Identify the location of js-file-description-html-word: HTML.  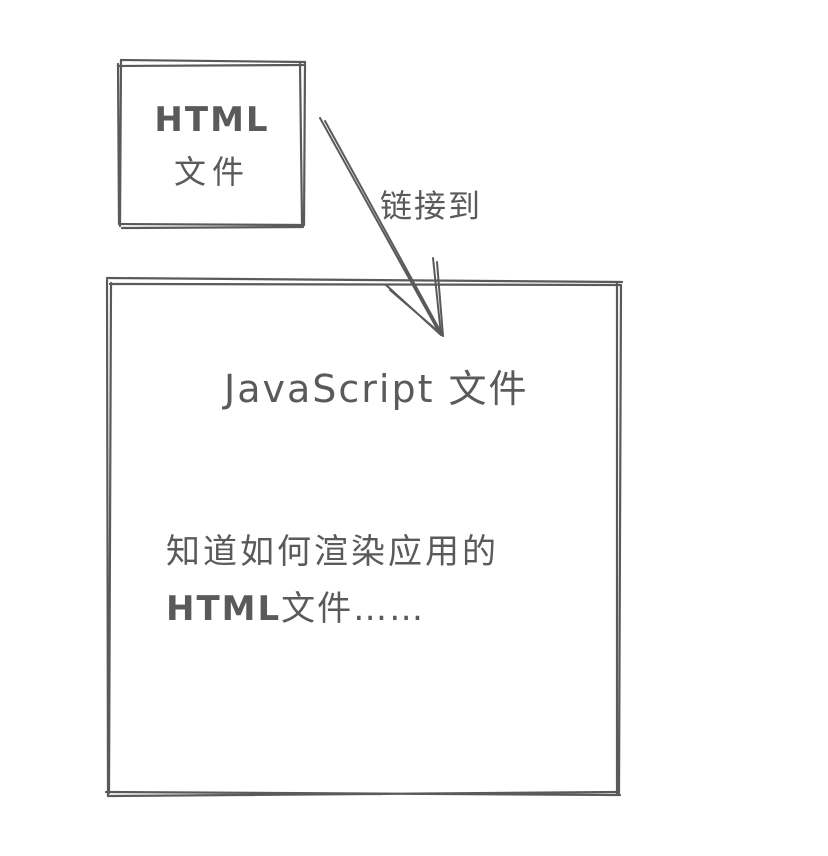
(224, 609).